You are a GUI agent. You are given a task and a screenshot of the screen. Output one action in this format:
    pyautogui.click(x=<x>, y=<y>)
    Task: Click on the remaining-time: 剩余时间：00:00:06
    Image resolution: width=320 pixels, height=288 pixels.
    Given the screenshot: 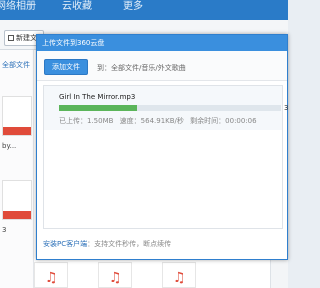 What is the action you would take?
    pyautogui.click(x=223, y=121)
    